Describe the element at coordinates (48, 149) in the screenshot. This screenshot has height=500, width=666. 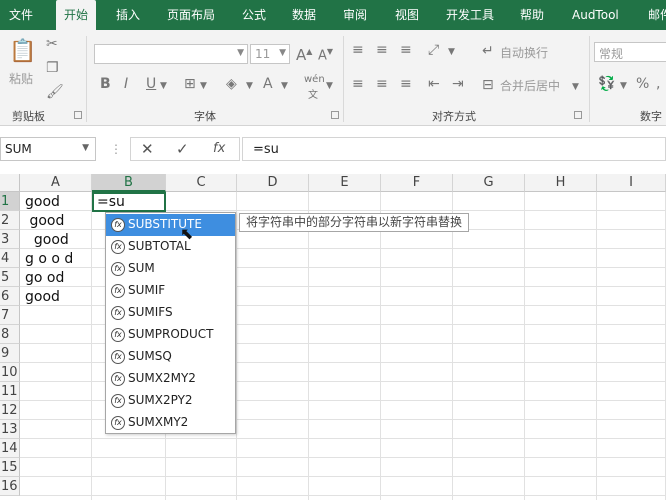
I see `name-box: SUM ▼` at that location.